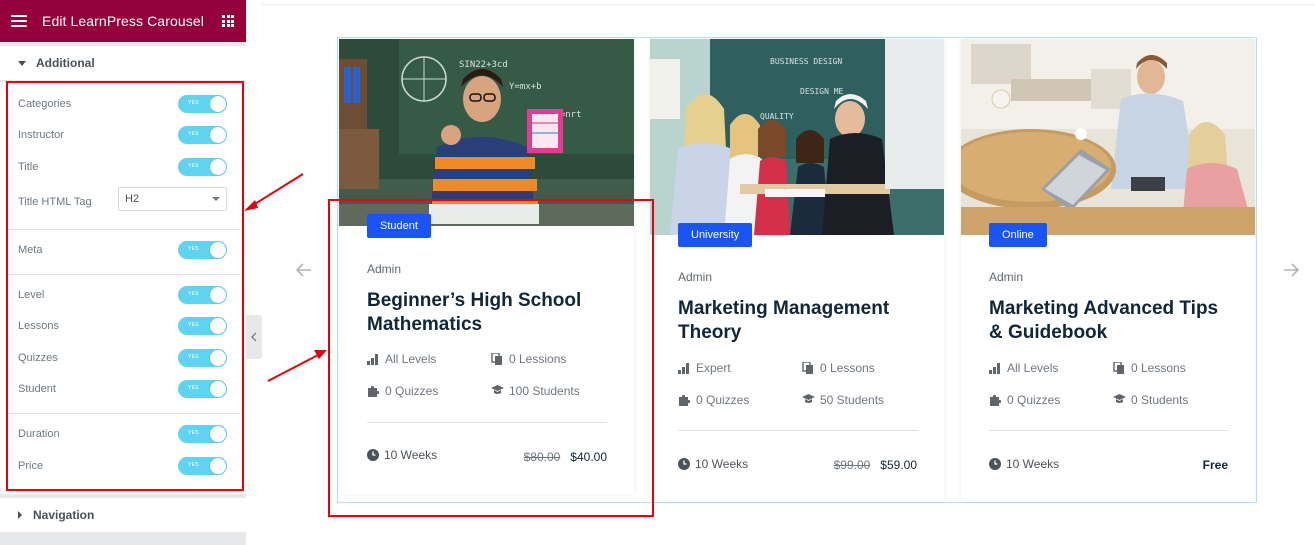  What do you see at coordinates (125, 286) in the screenshot?
I see `highlight-box-controls` at bounding box center [125, 286].